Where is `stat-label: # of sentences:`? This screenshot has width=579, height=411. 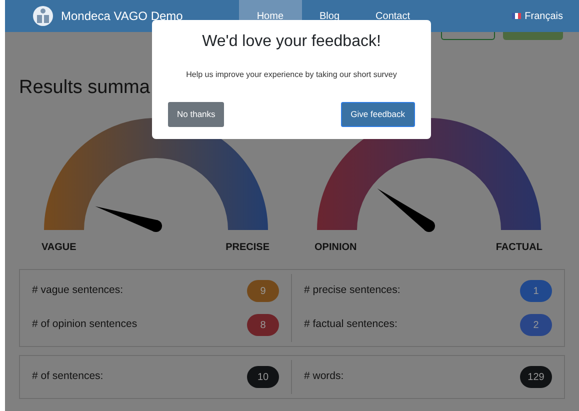 stat-label: # of sentences: is located at coordinates (68, 376).